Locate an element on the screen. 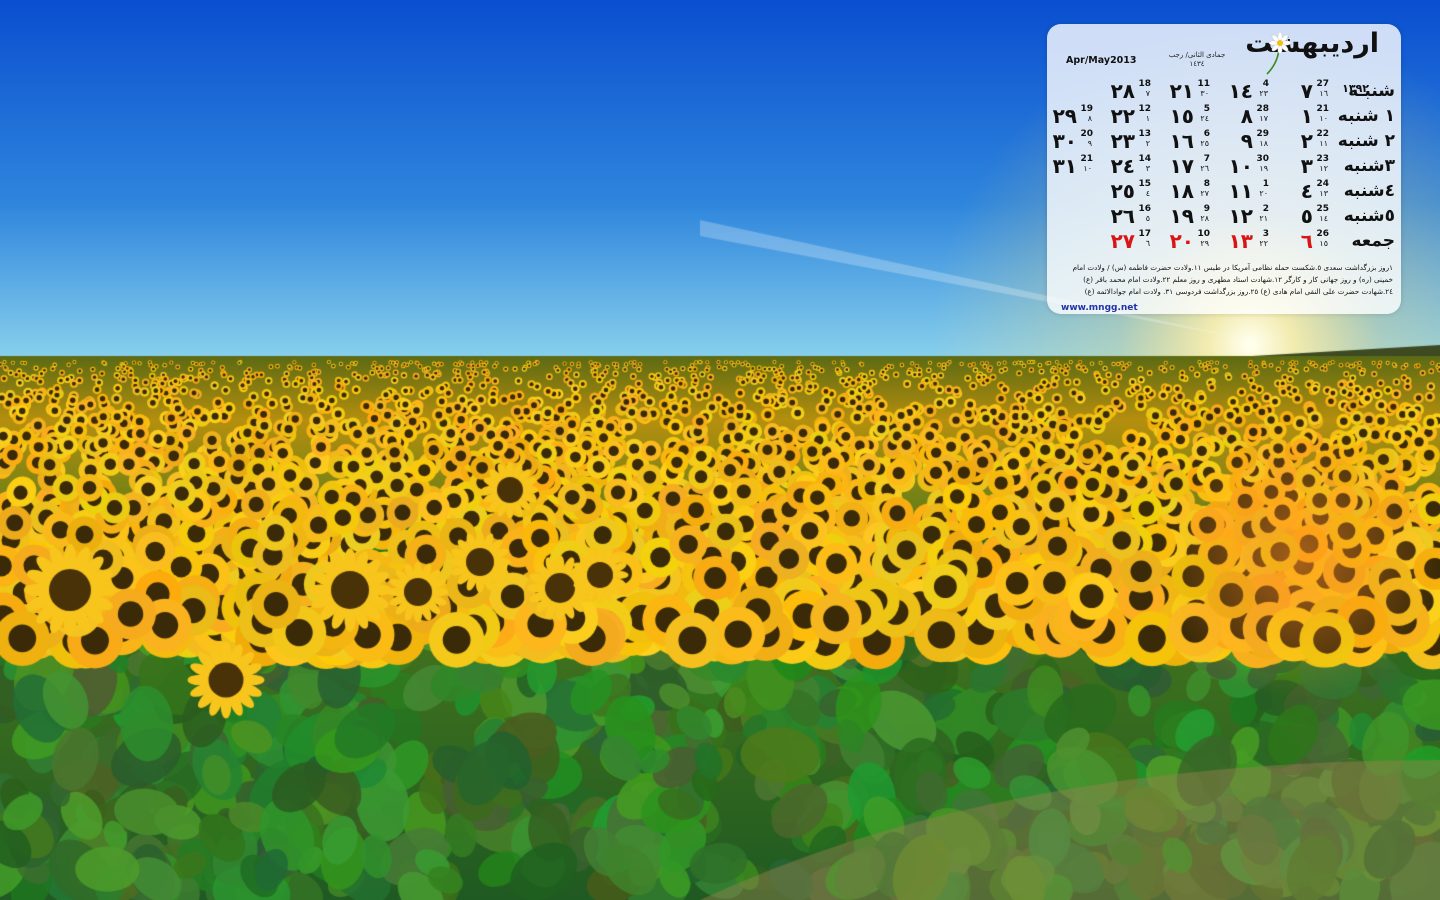 The height and width of the screenshot is (900, 1440). day-cell: ٣١ 21 ١٠ is located at coordinates (1066, 165).